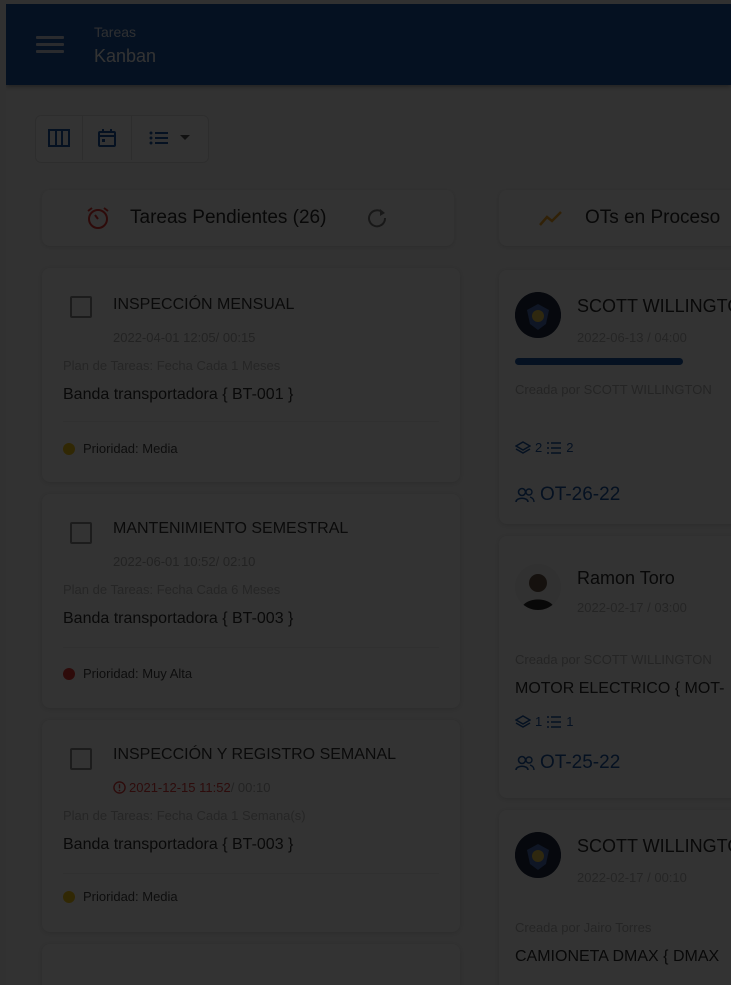 Image resolution: width=731 pixels, height=985 pixels. Describe the element at coordinates (653, 217) in the screenshot. I see `in-process-column-title: OTs en Proceso` at that location.